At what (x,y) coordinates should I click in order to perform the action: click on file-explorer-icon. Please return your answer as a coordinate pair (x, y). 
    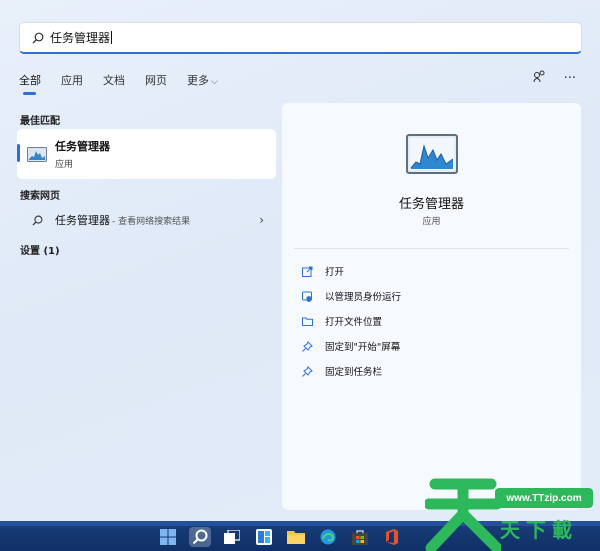
    Looking at the image, I should click on (296, 537).